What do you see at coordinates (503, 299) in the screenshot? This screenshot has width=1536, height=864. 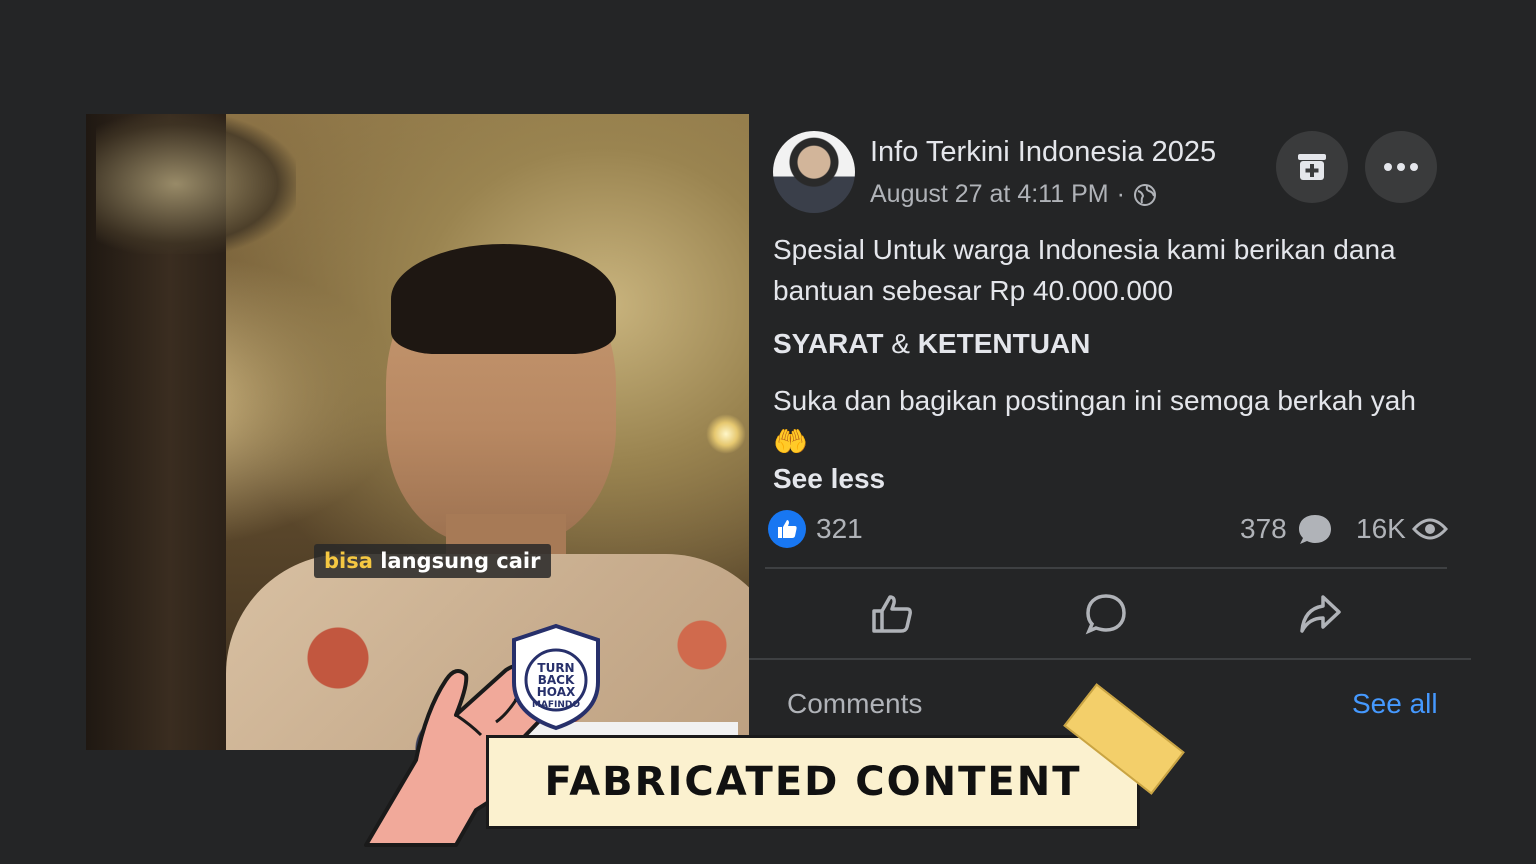 I see `video-person-hair` at bounding box center [503, 299].